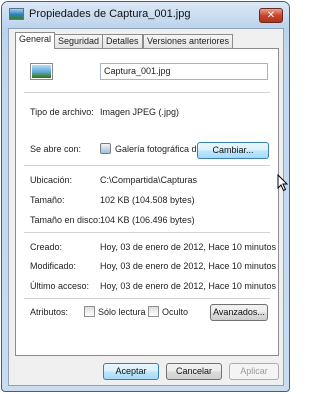 This screenshot has width=320, height=394. I want to click on file-type-label: Tipo de archivo:, so click(62, 112).